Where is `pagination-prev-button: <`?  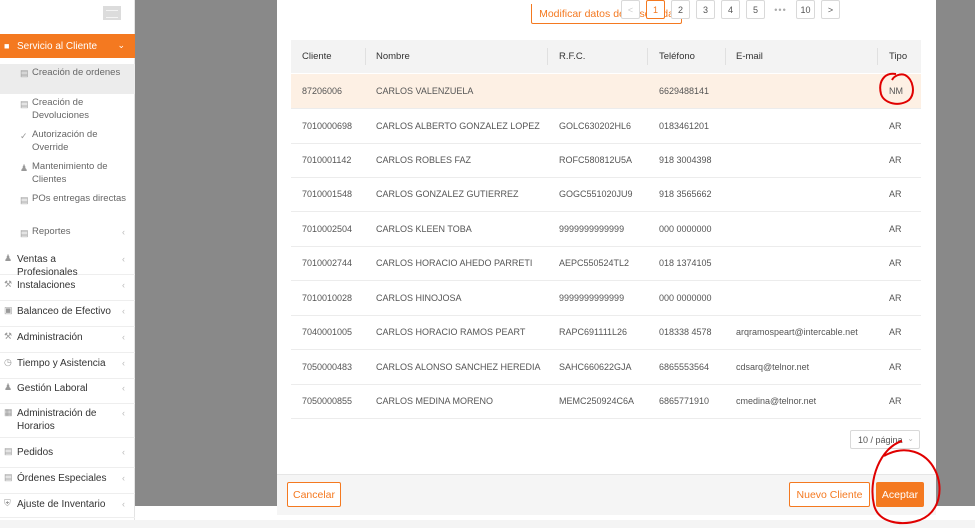 pagination-prev-button: < is located at coordinates (630, 9).